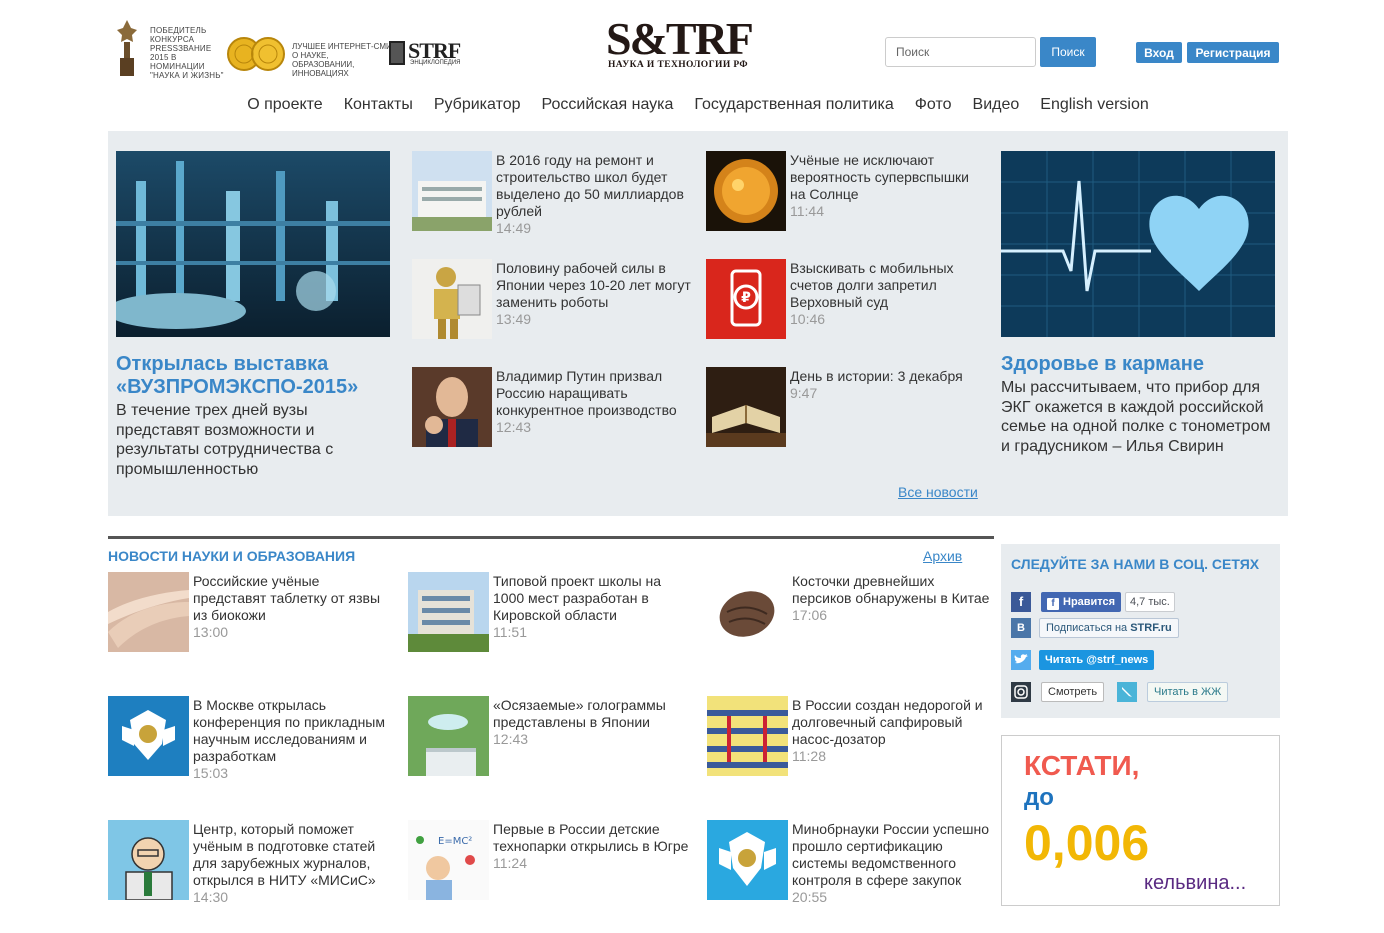  What do you see at coordinates (996, 110) in the screenshot?
I see `nav-video: Видео` at bounding box center [996, 110].